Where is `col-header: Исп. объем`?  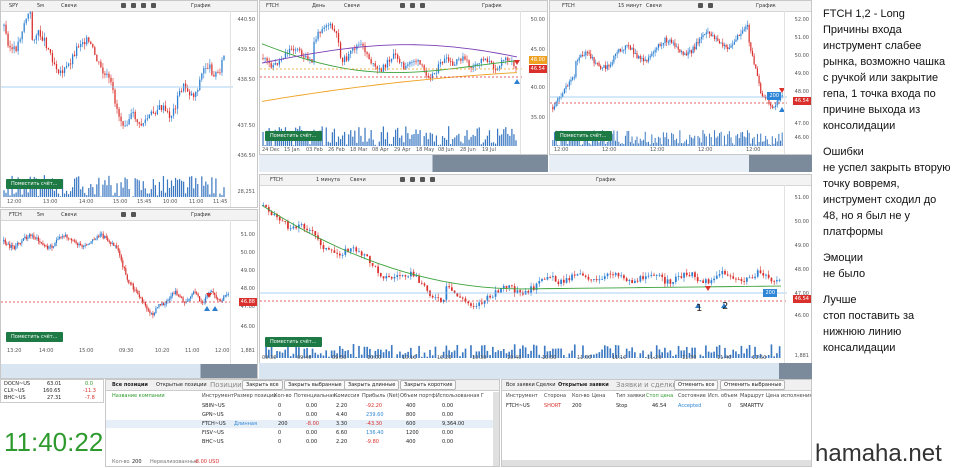
col-header: Исп. объем is located at coordinates (722, 396).